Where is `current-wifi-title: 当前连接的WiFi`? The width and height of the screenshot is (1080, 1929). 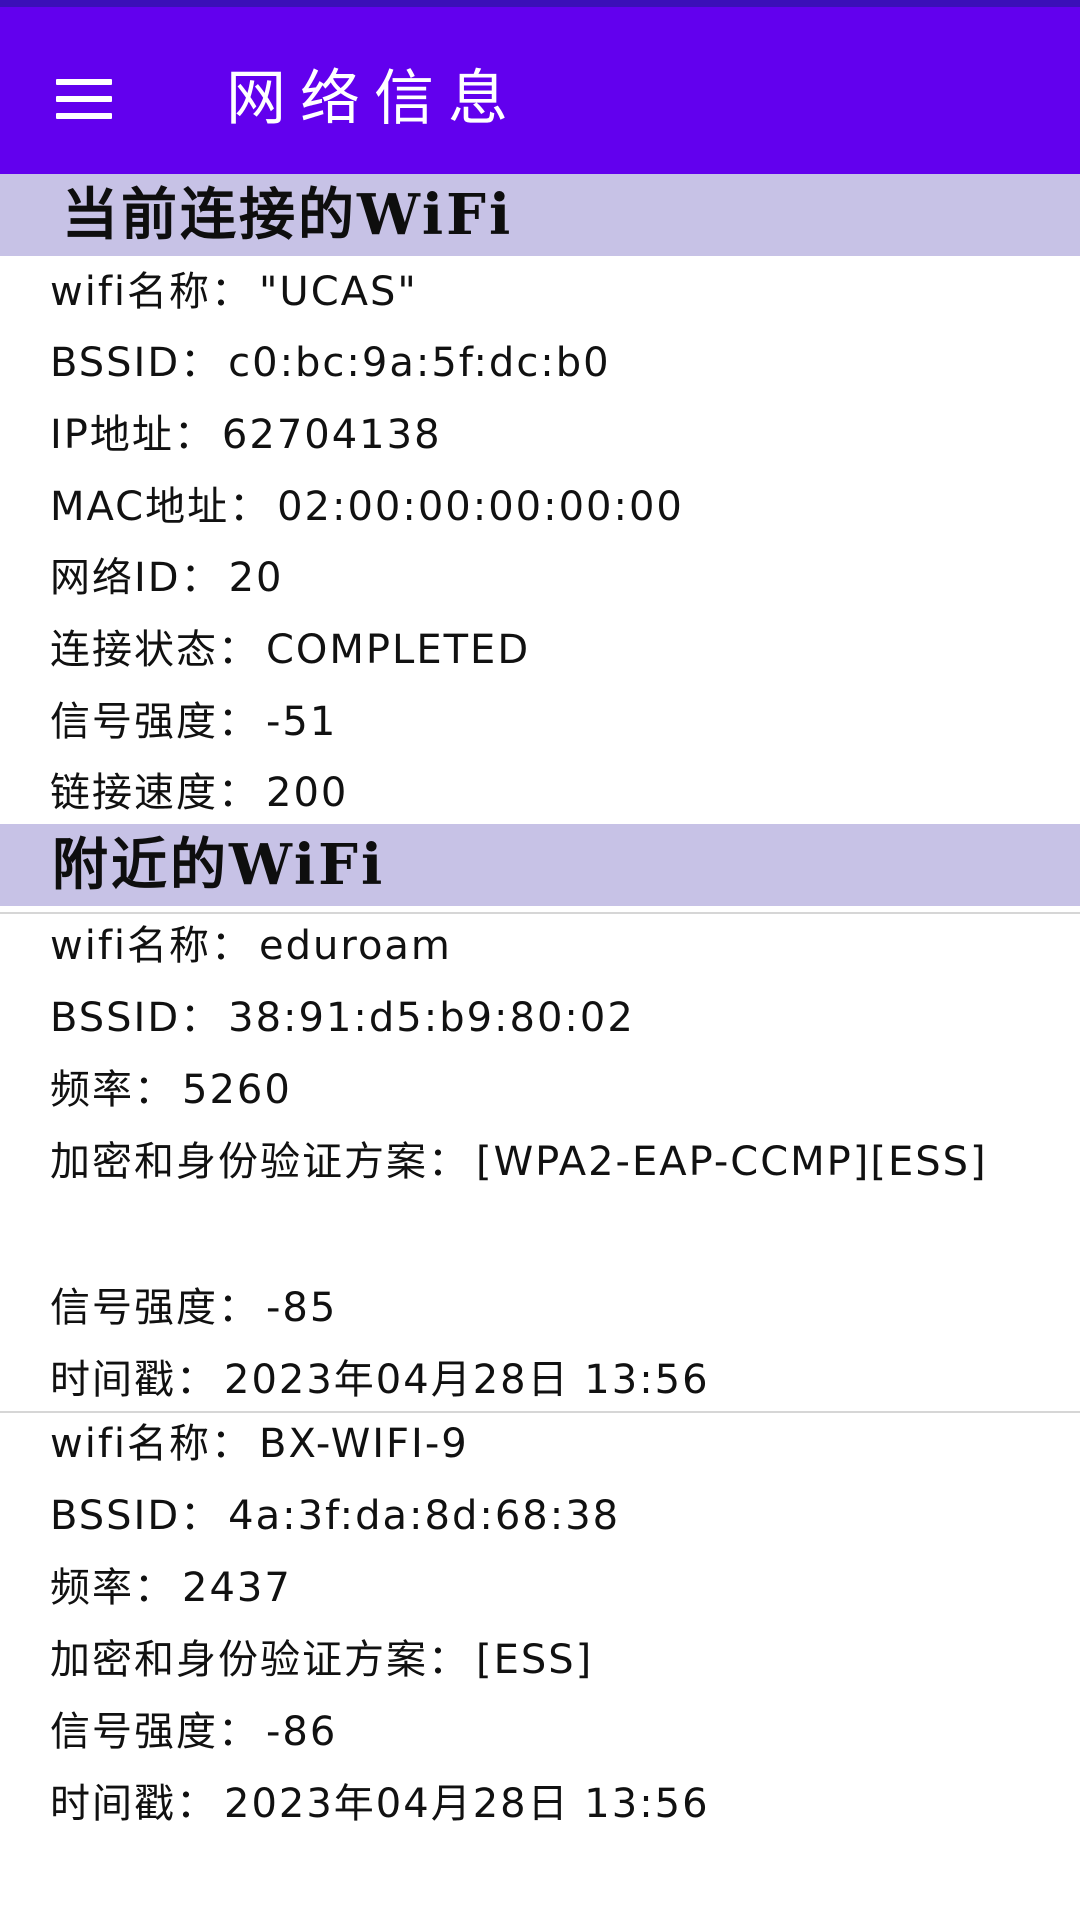 current-wifi-title: 当前连接的WiFi is located at coordinates (288, 215).